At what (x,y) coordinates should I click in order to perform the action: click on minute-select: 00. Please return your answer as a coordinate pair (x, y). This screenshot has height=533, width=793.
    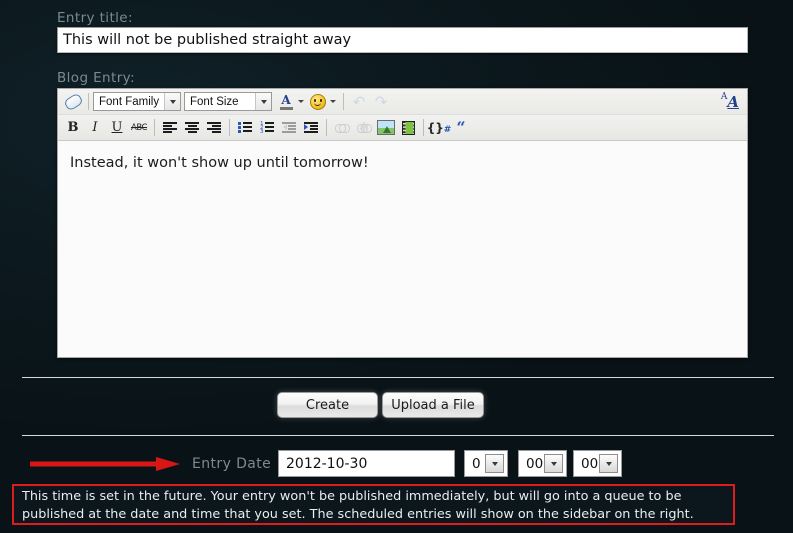
    Looking at the image, I should click on (542, 463).